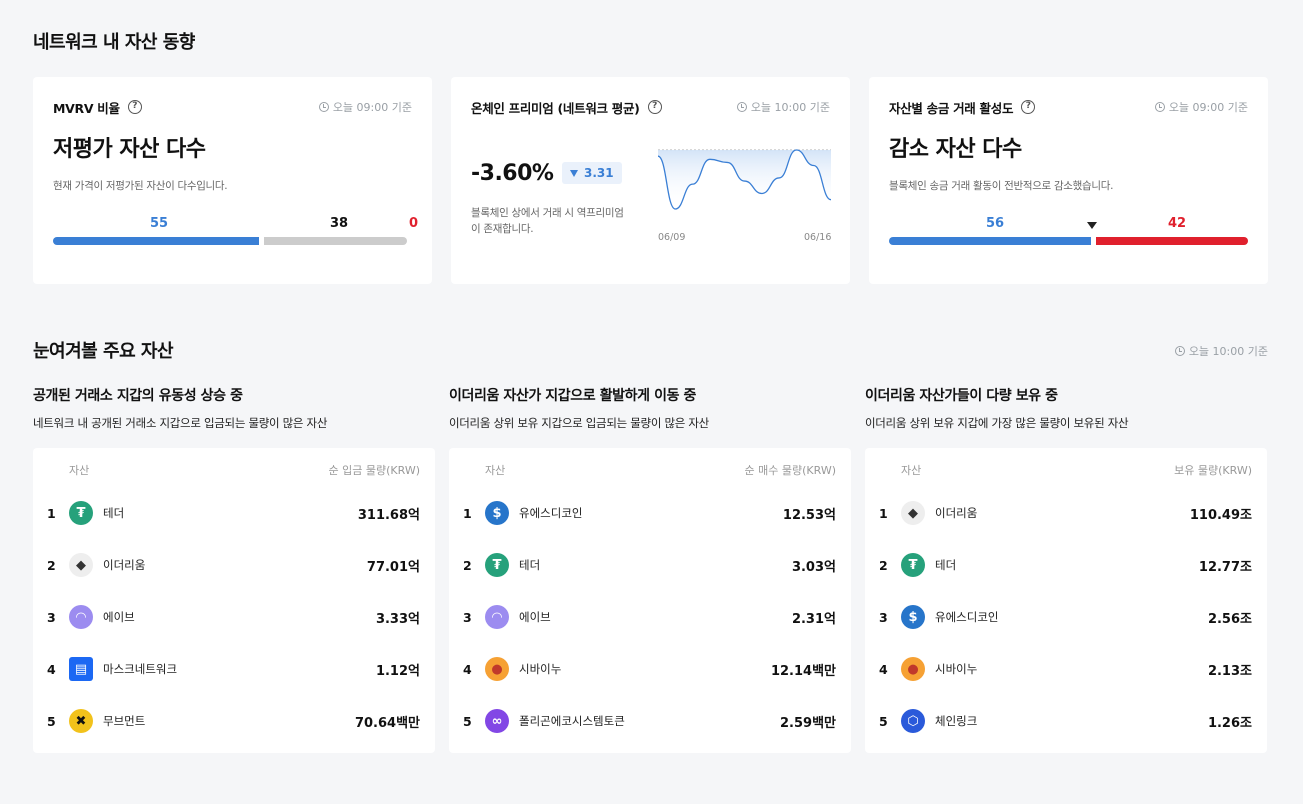 This screenshot has width=1303, height=804. I want to click on transfer-headline: 감소 자산 다수, so click(955, 149).